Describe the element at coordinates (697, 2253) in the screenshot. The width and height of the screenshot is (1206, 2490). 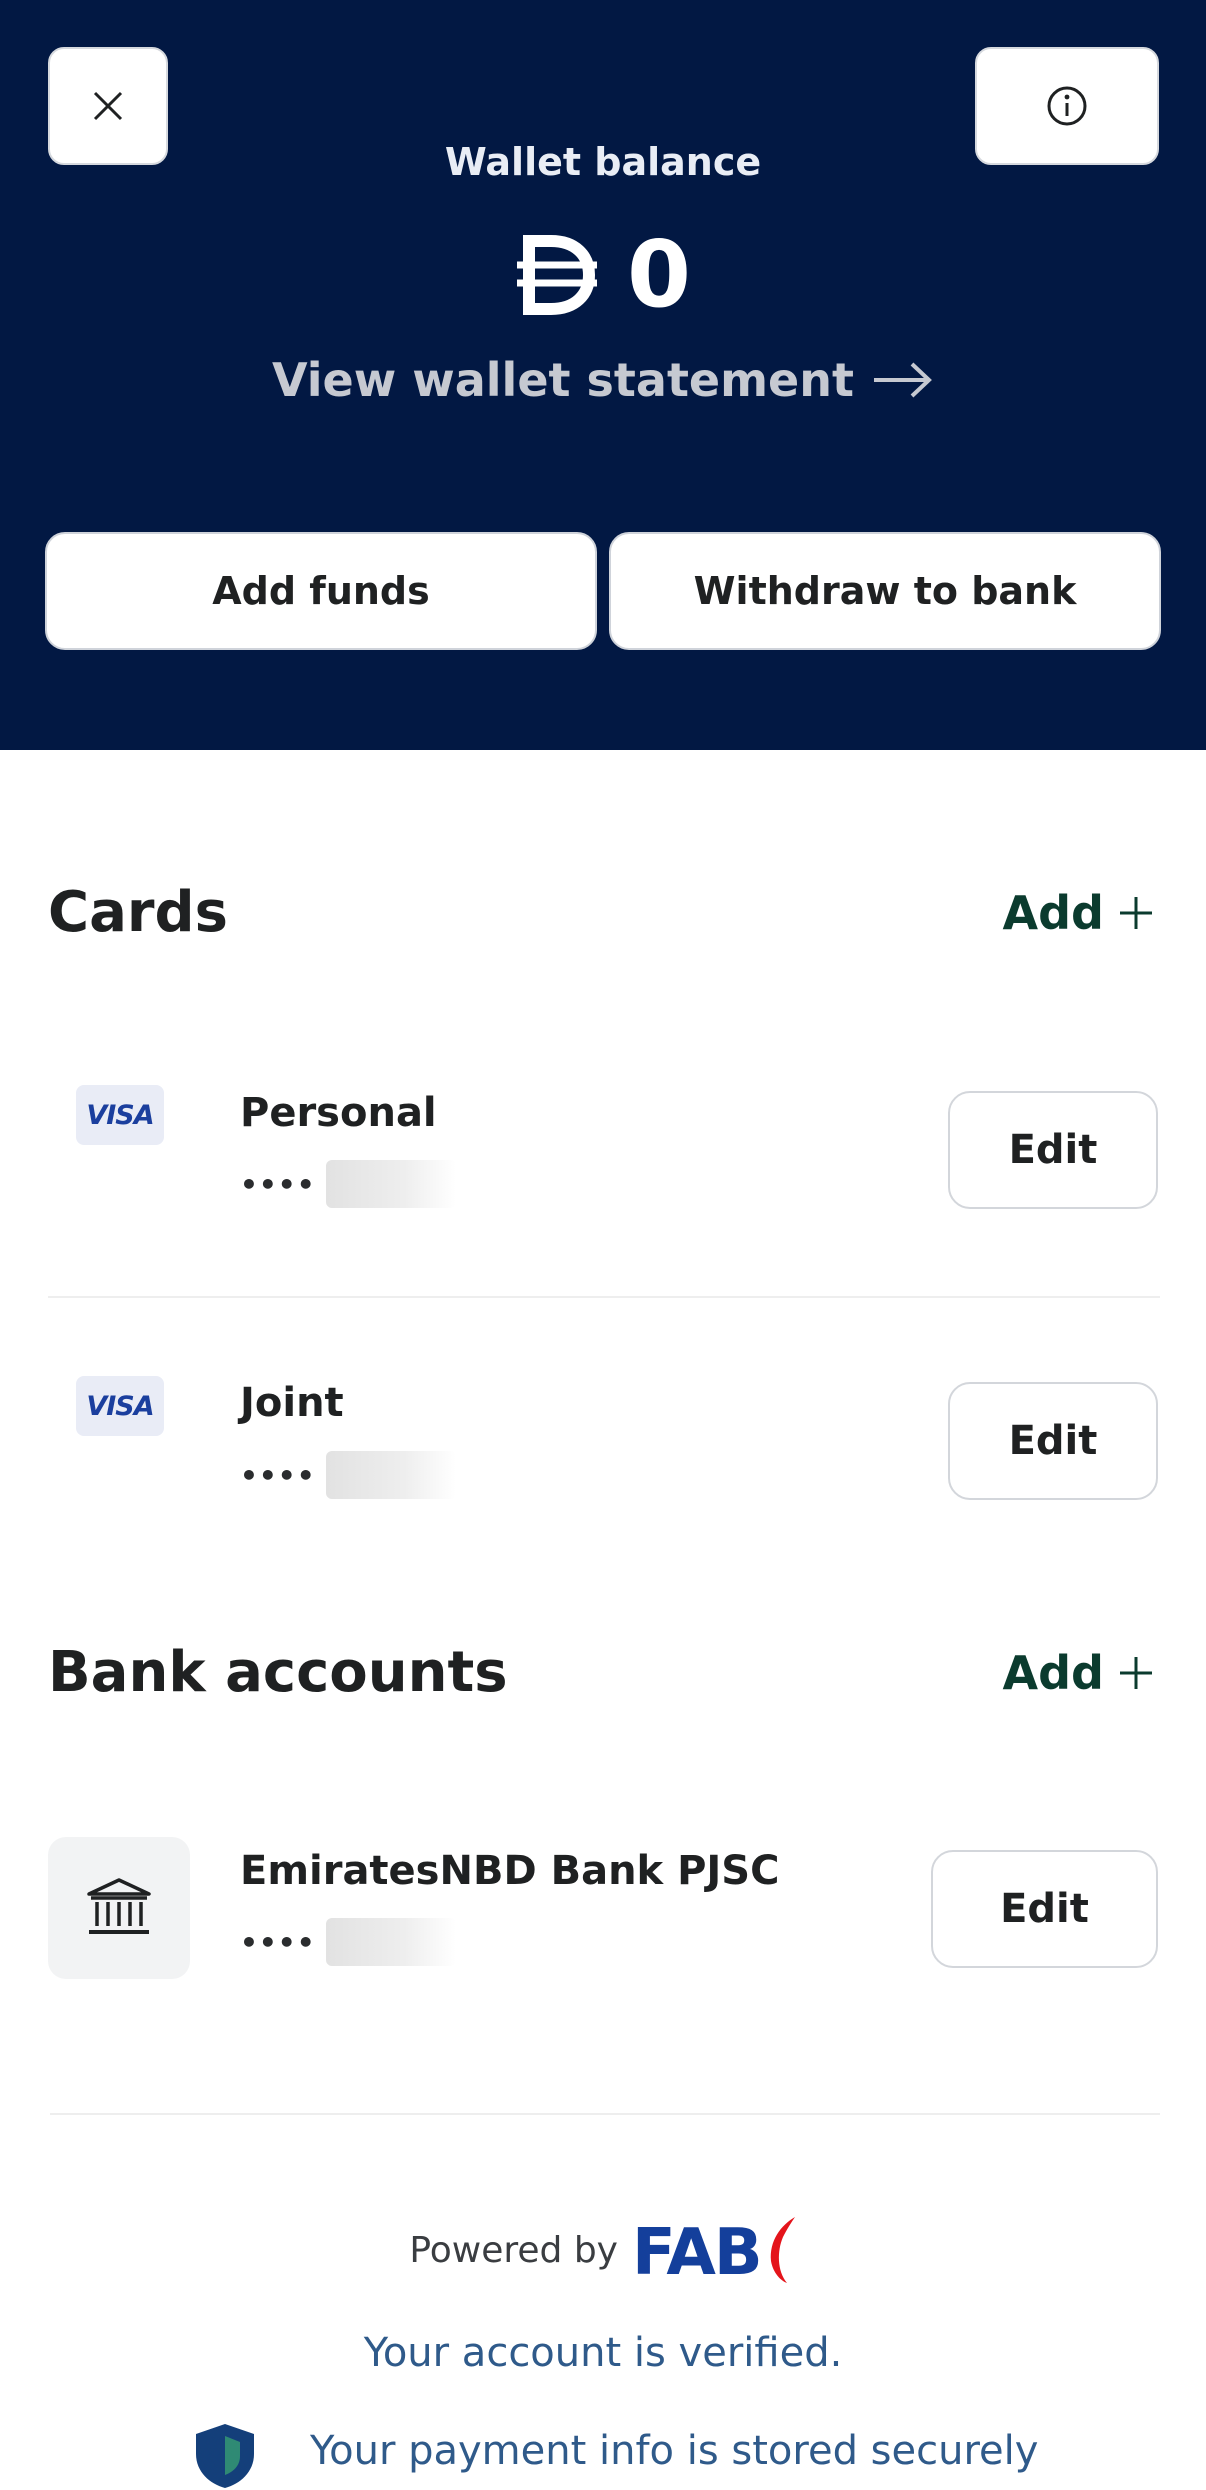
I see `fab-logo-text: FAB` at that location.